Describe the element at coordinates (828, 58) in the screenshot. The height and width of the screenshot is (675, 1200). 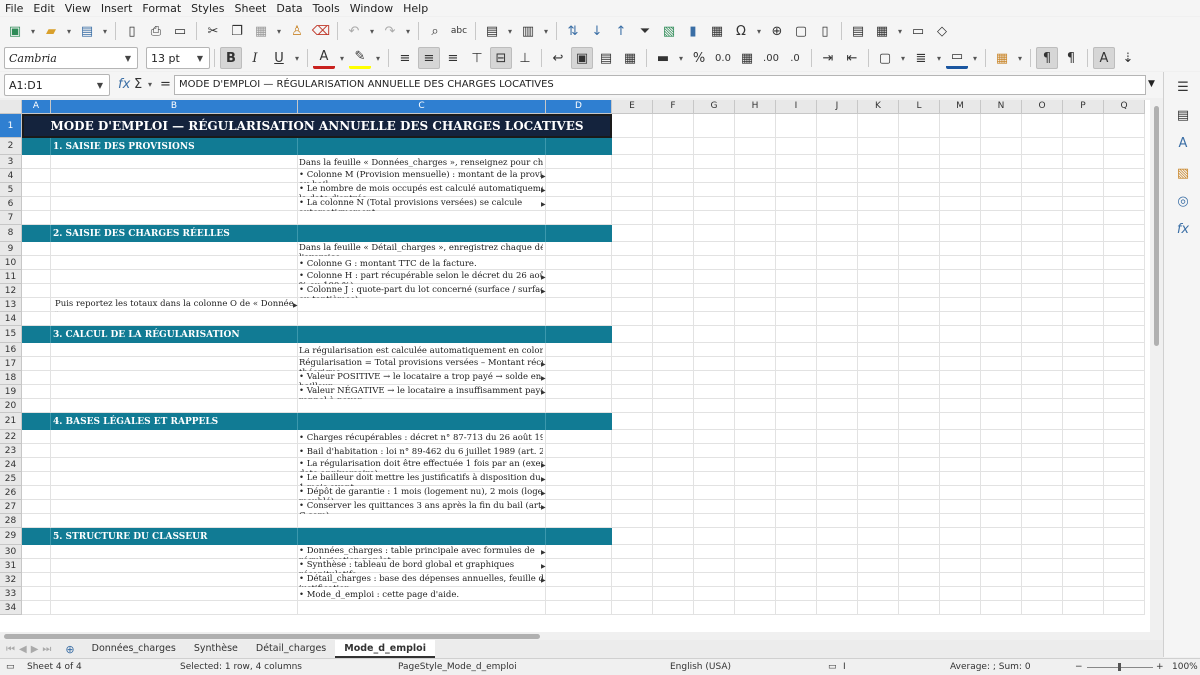
I see `increase-indent-icon: ⇥` at that location.